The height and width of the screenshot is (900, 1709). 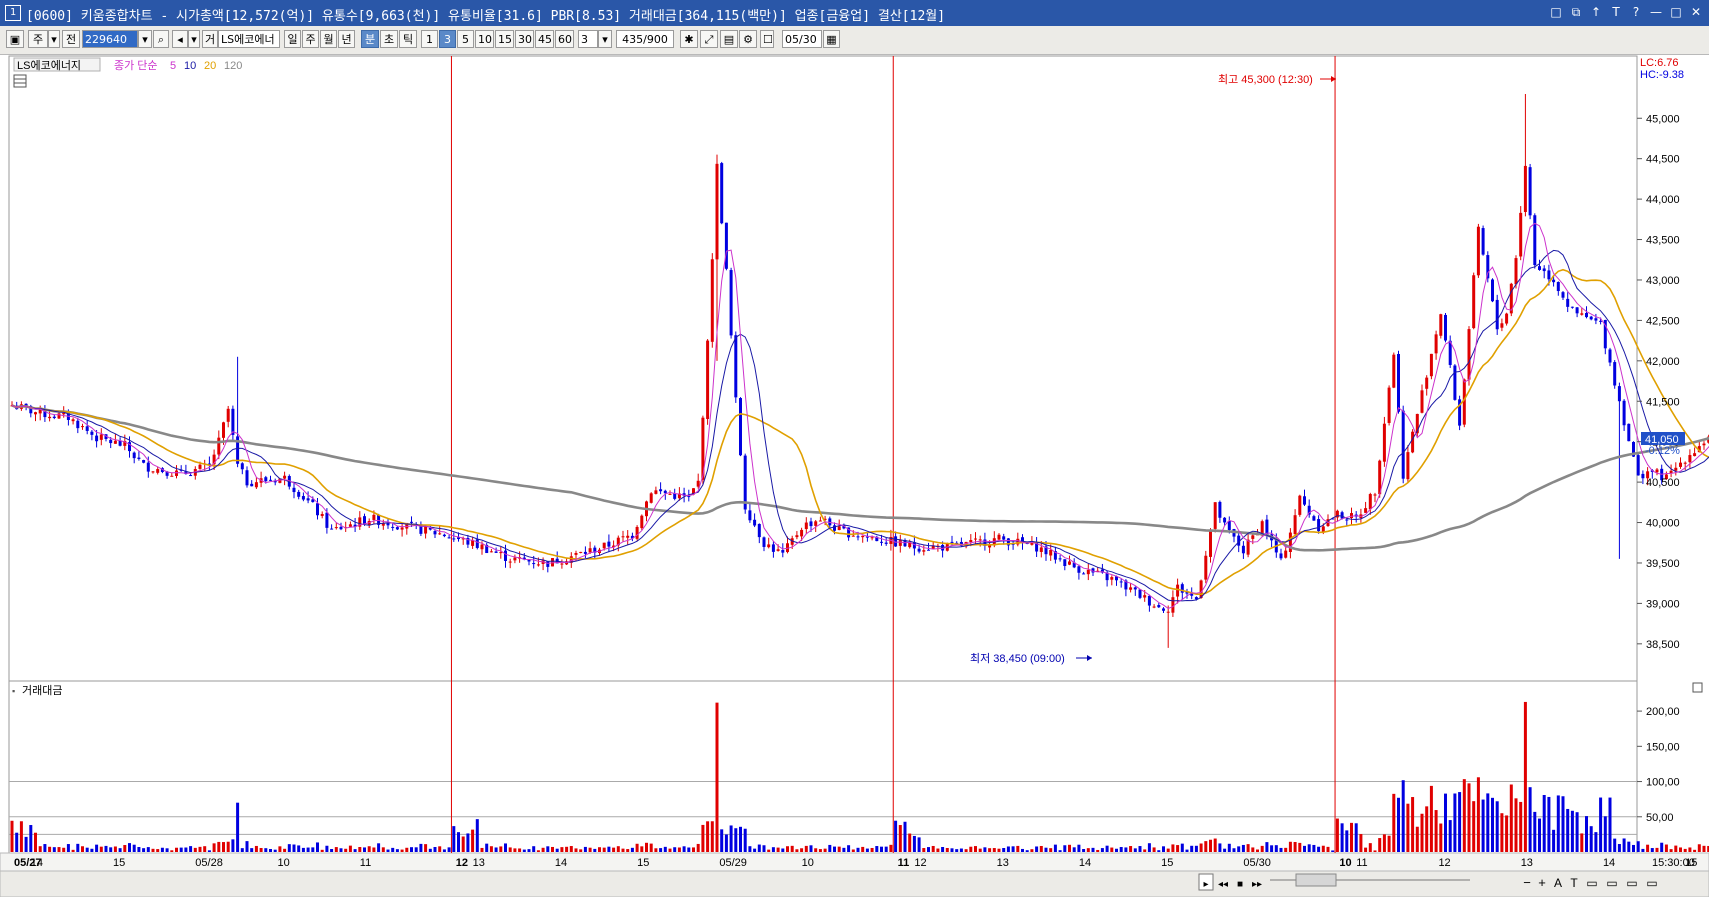 I want to click on layout-icon: ▣, so click(x=15, y=39).